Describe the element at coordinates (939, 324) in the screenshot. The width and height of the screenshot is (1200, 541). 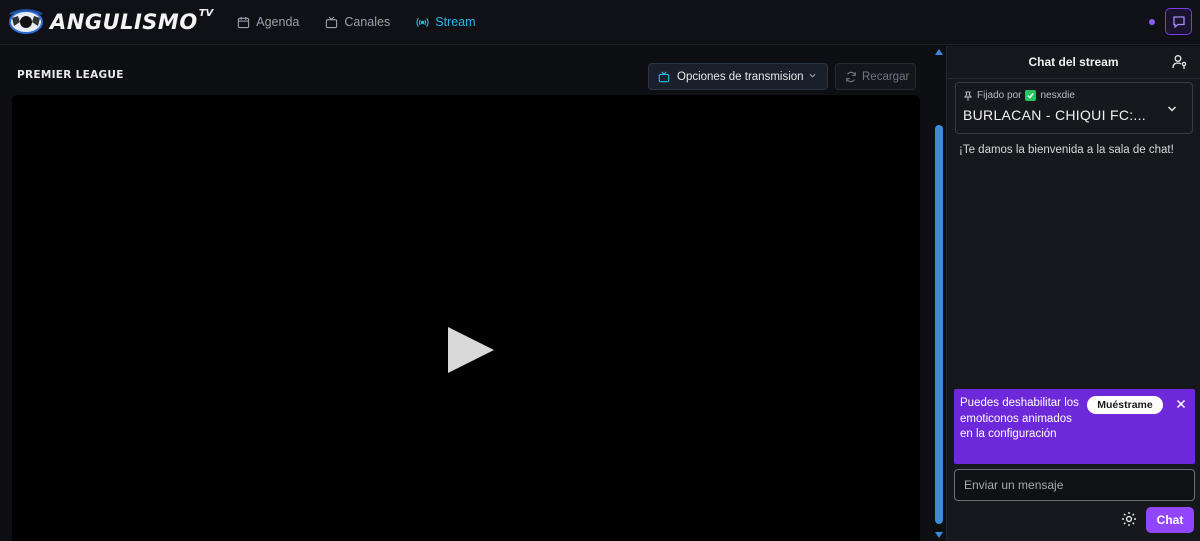
I see `scrollbar-thumb` at that location.